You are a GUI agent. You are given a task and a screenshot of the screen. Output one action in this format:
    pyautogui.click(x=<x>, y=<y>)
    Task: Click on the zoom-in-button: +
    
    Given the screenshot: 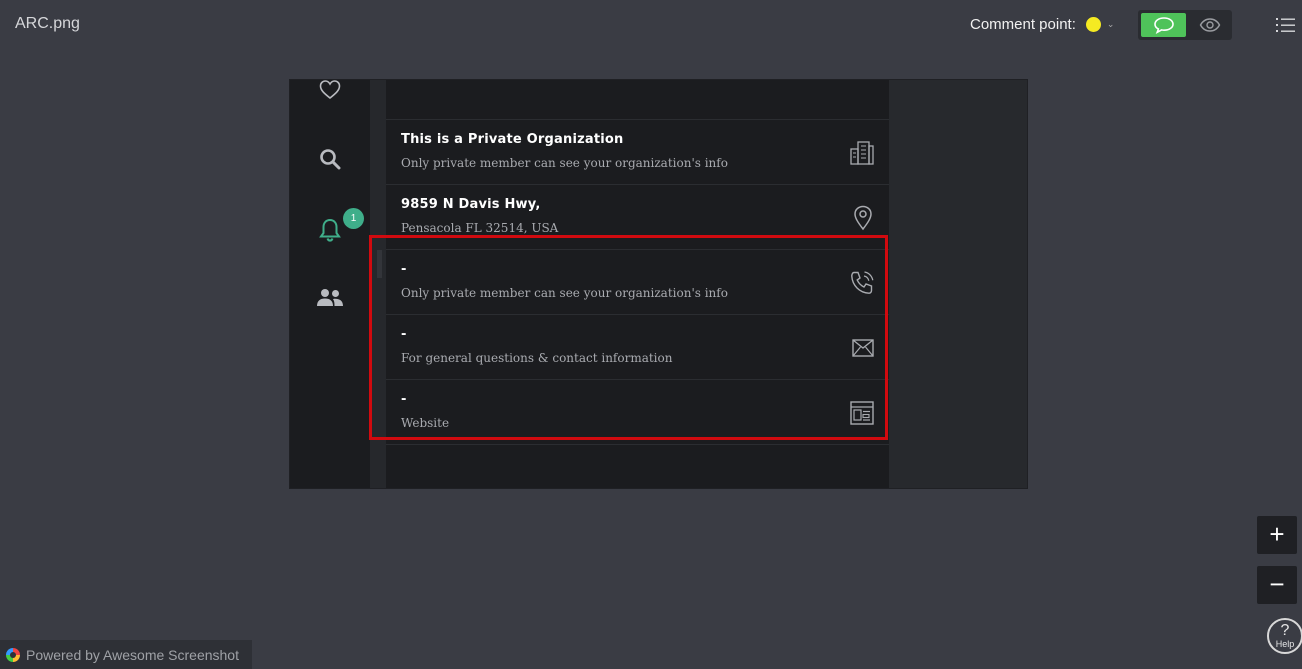 What is the action you would take?
    pyautogui.click(x=1277, y=535)
    